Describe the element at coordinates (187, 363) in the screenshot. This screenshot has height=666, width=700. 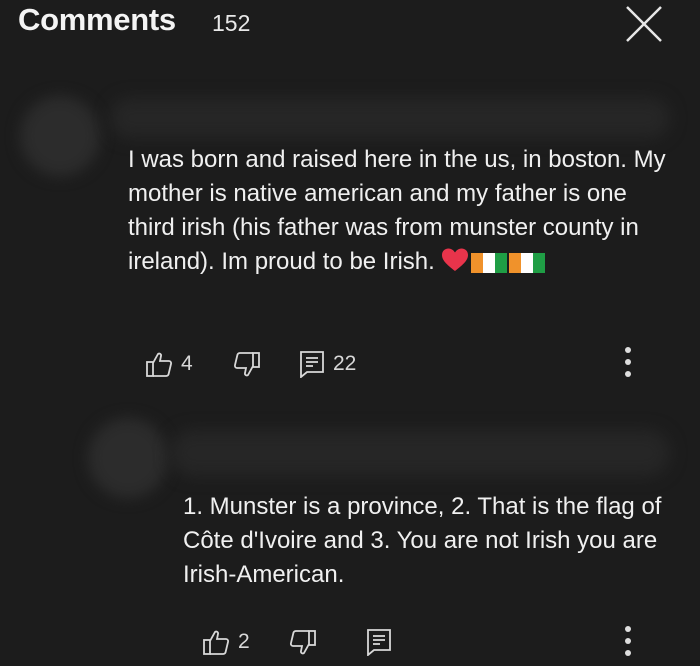
I see `like-count: 4` at that location.